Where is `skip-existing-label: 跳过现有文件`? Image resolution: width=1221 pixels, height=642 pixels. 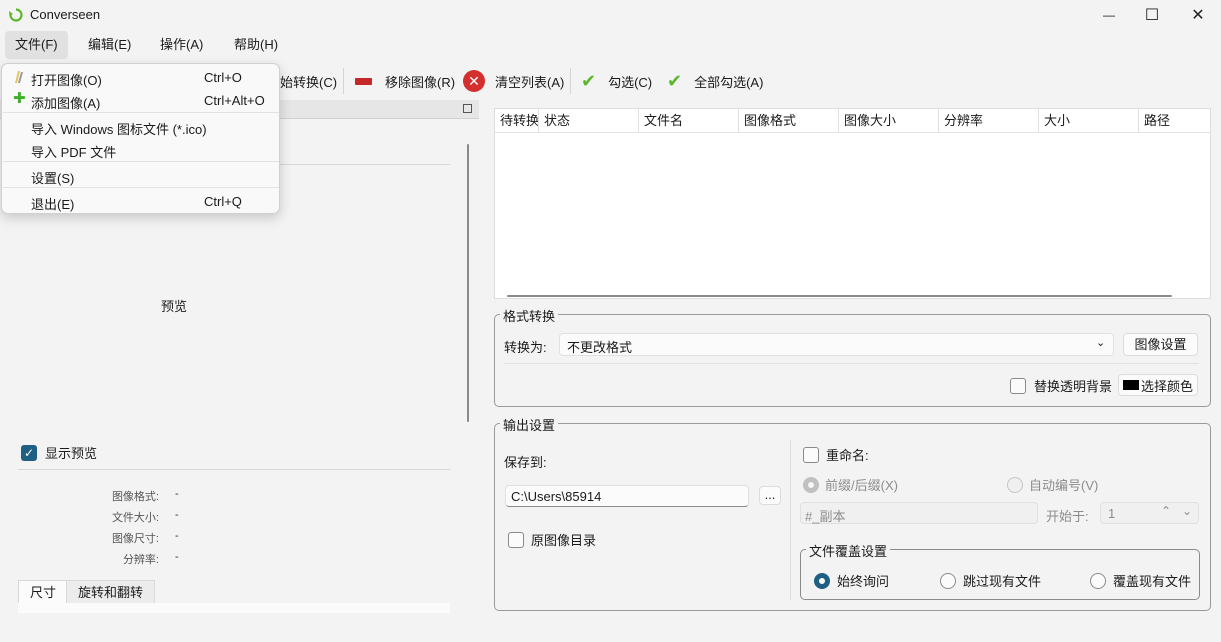 skip-existing-label: 跳过现有文件 is located at coordinates (1002, 581).